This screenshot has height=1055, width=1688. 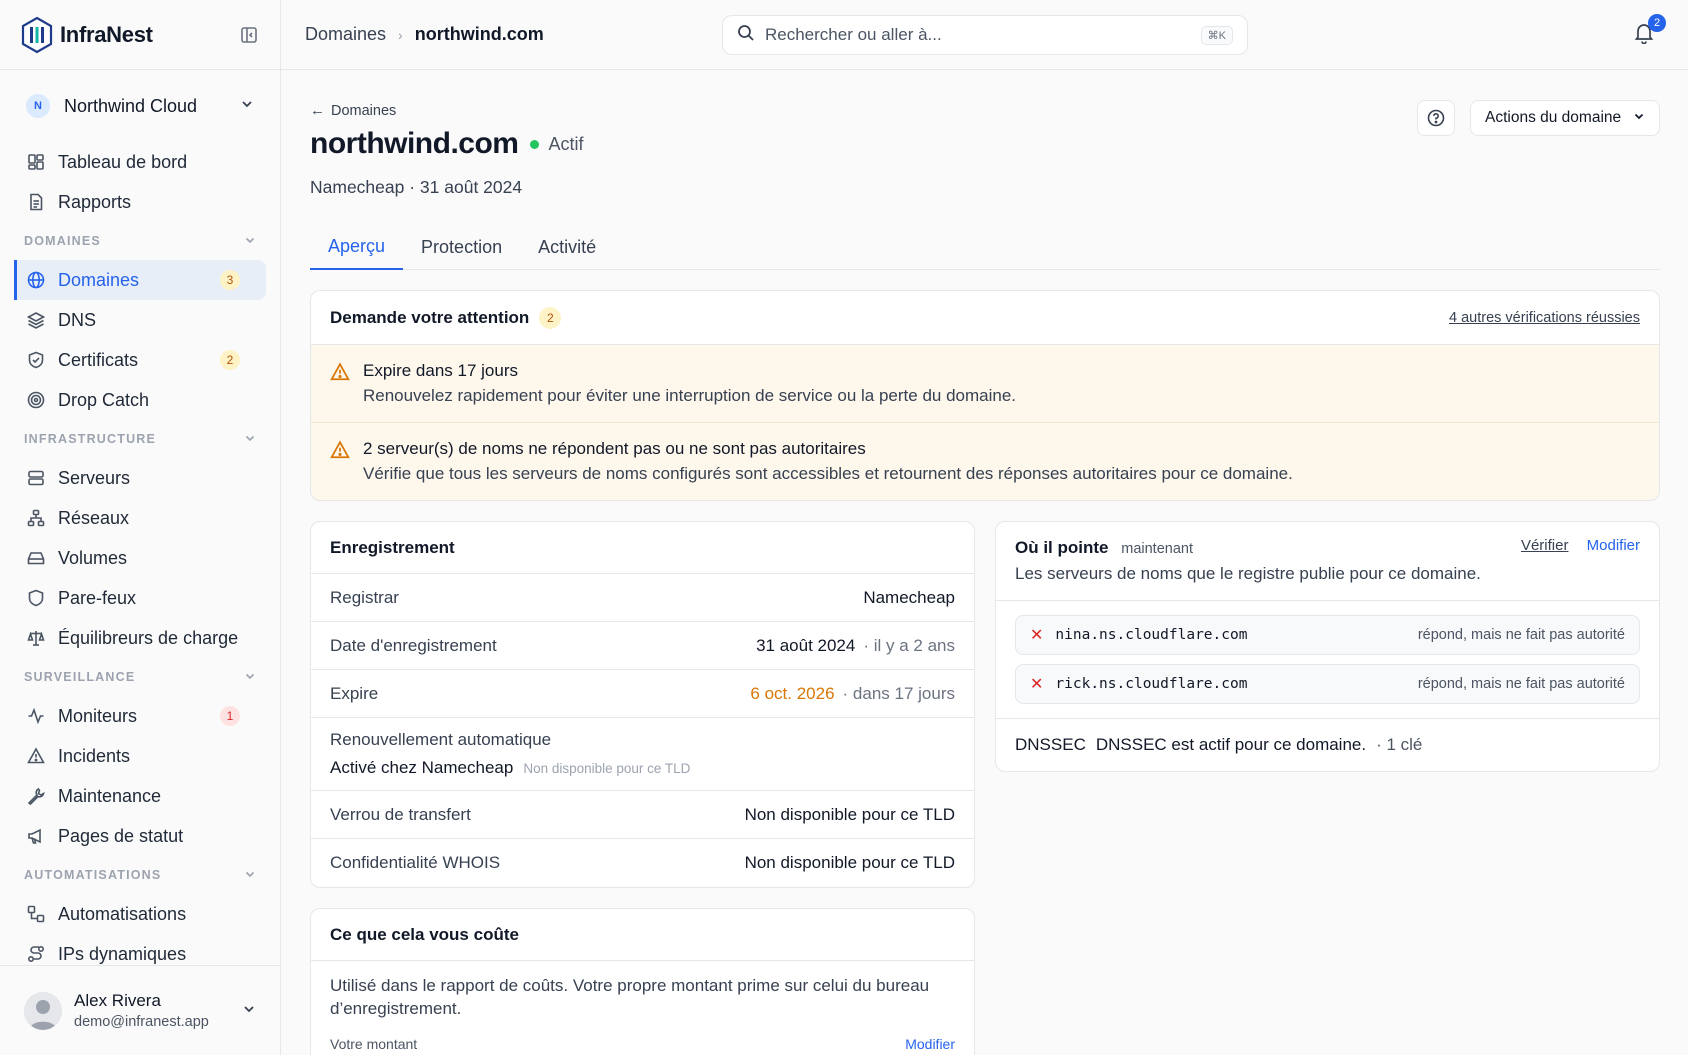 I want to click on edit-nameservers-link: Modifier, so click(x=1613, y=545).